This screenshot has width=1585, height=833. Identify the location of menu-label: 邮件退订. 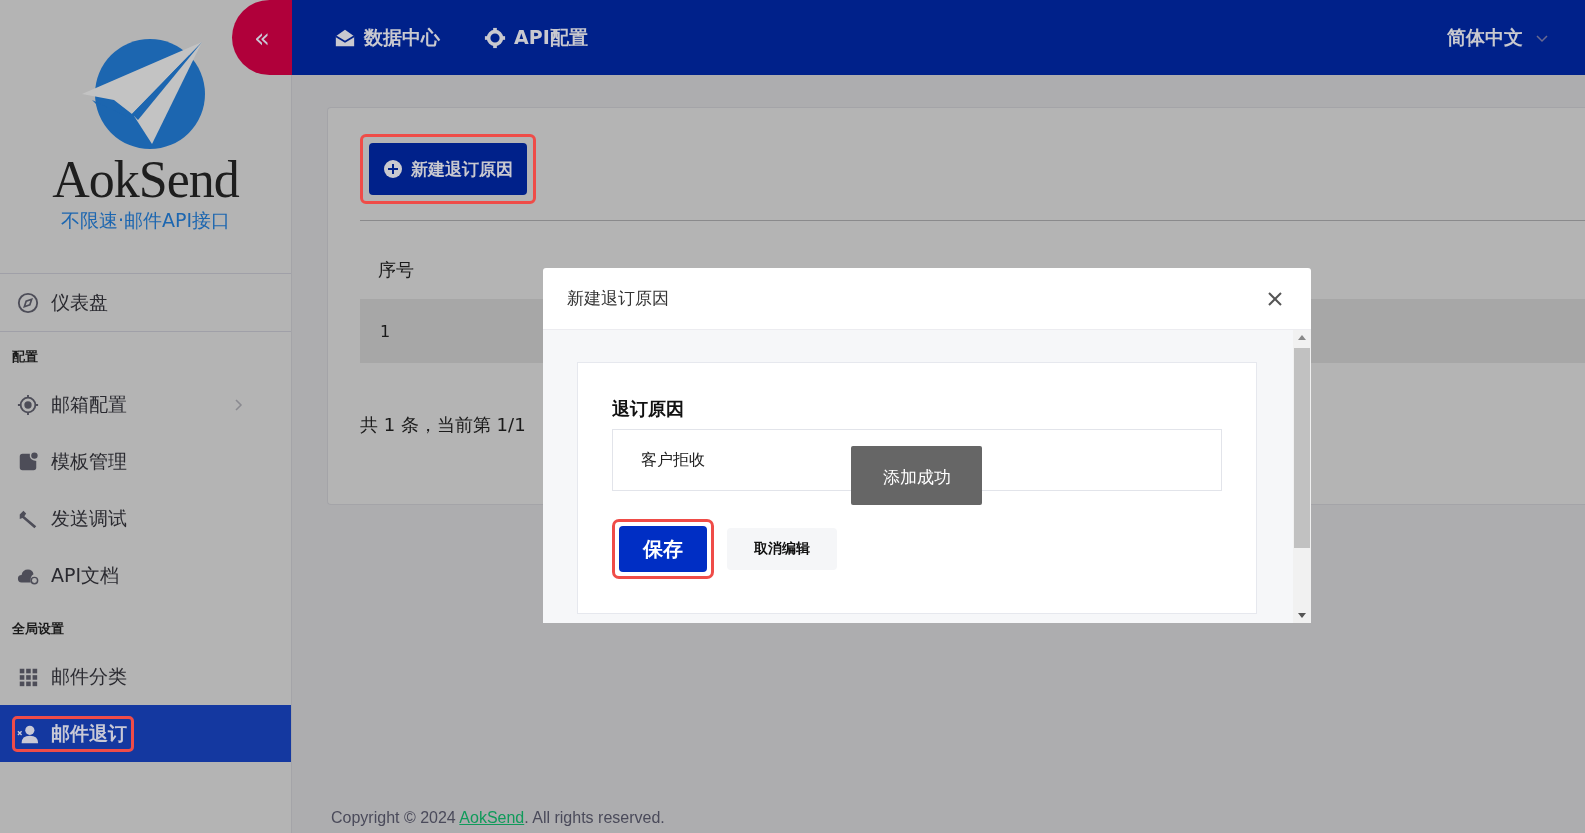
(89, 733).